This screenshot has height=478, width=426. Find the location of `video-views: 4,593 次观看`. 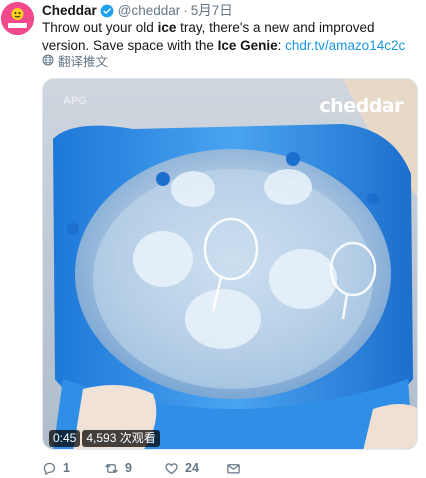

video-views: 4,593 次观看 is located at coordinates (121, 438).